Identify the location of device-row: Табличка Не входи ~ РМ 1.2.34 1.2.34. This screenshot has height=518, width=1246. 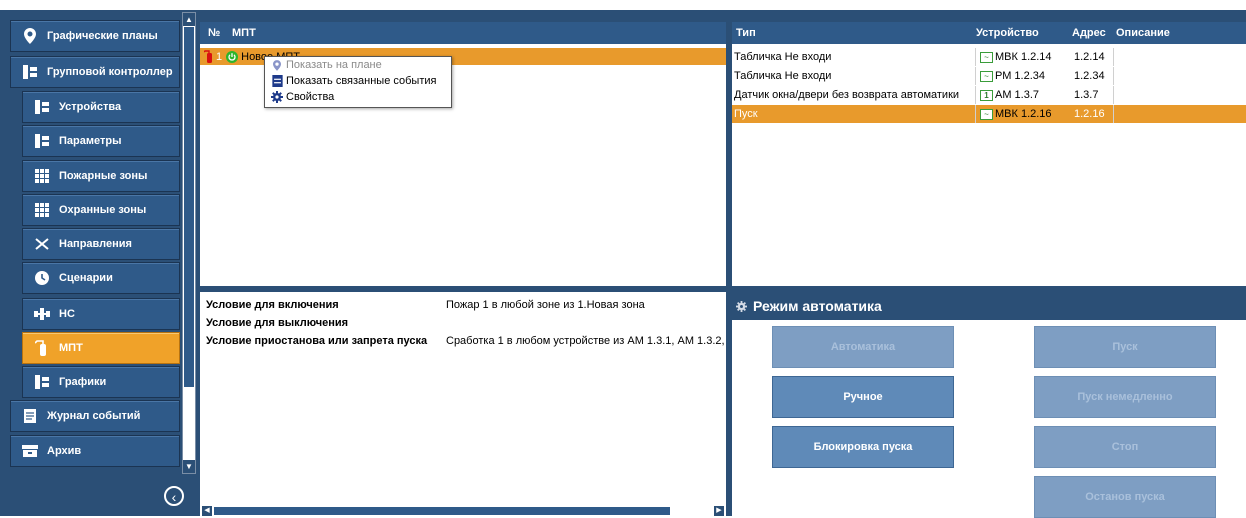
(989, 76).